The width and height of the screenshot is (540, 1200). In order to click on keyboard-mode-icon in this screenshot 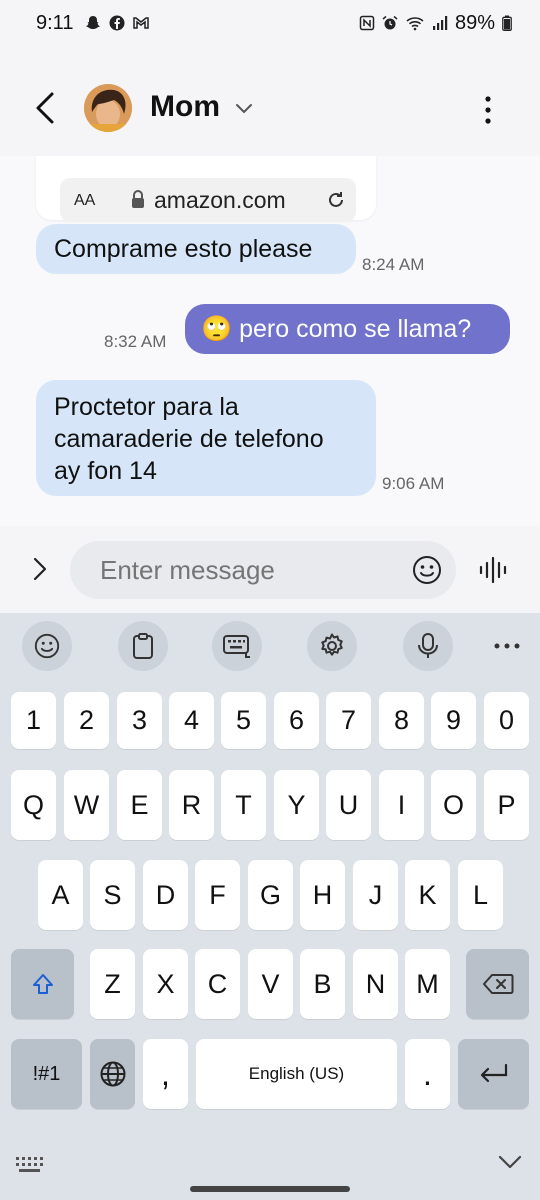, I will do `click(237, 646)`.